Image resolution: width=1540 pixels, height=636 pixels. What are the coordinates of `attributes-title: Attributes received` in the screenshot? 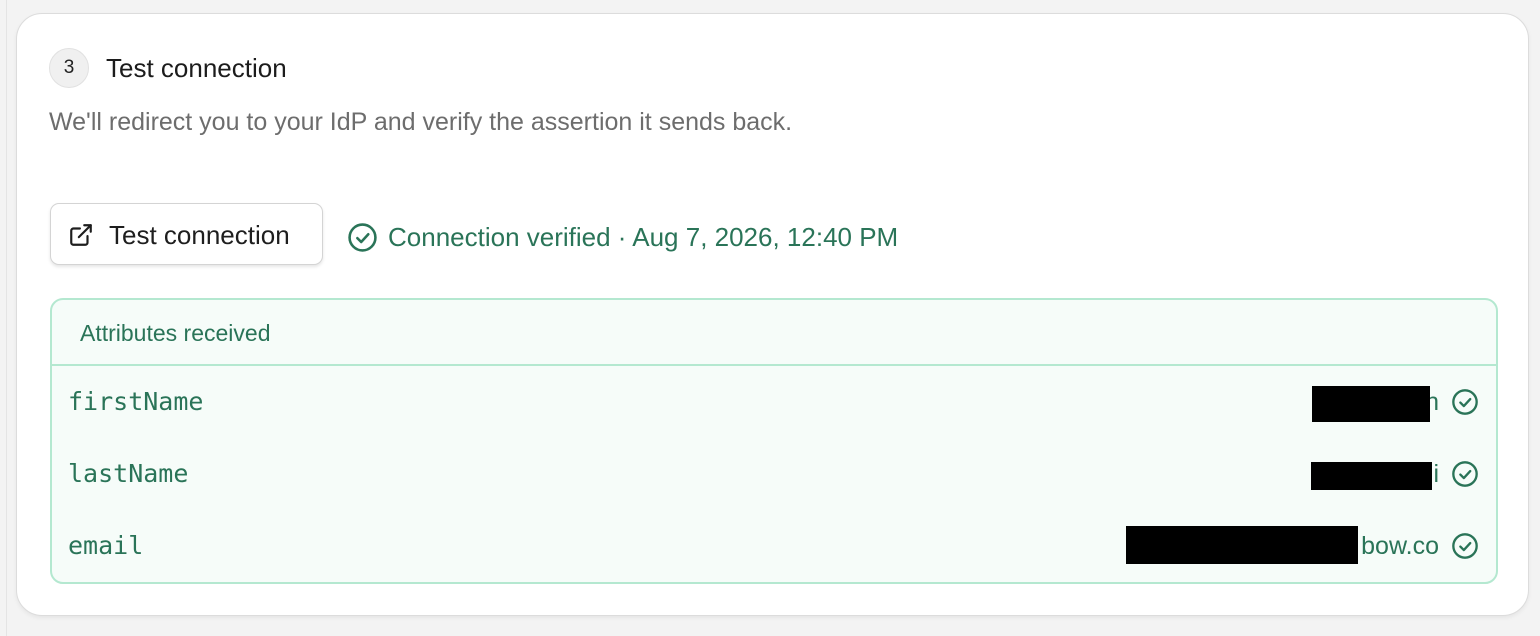 It's located at (175, 333).